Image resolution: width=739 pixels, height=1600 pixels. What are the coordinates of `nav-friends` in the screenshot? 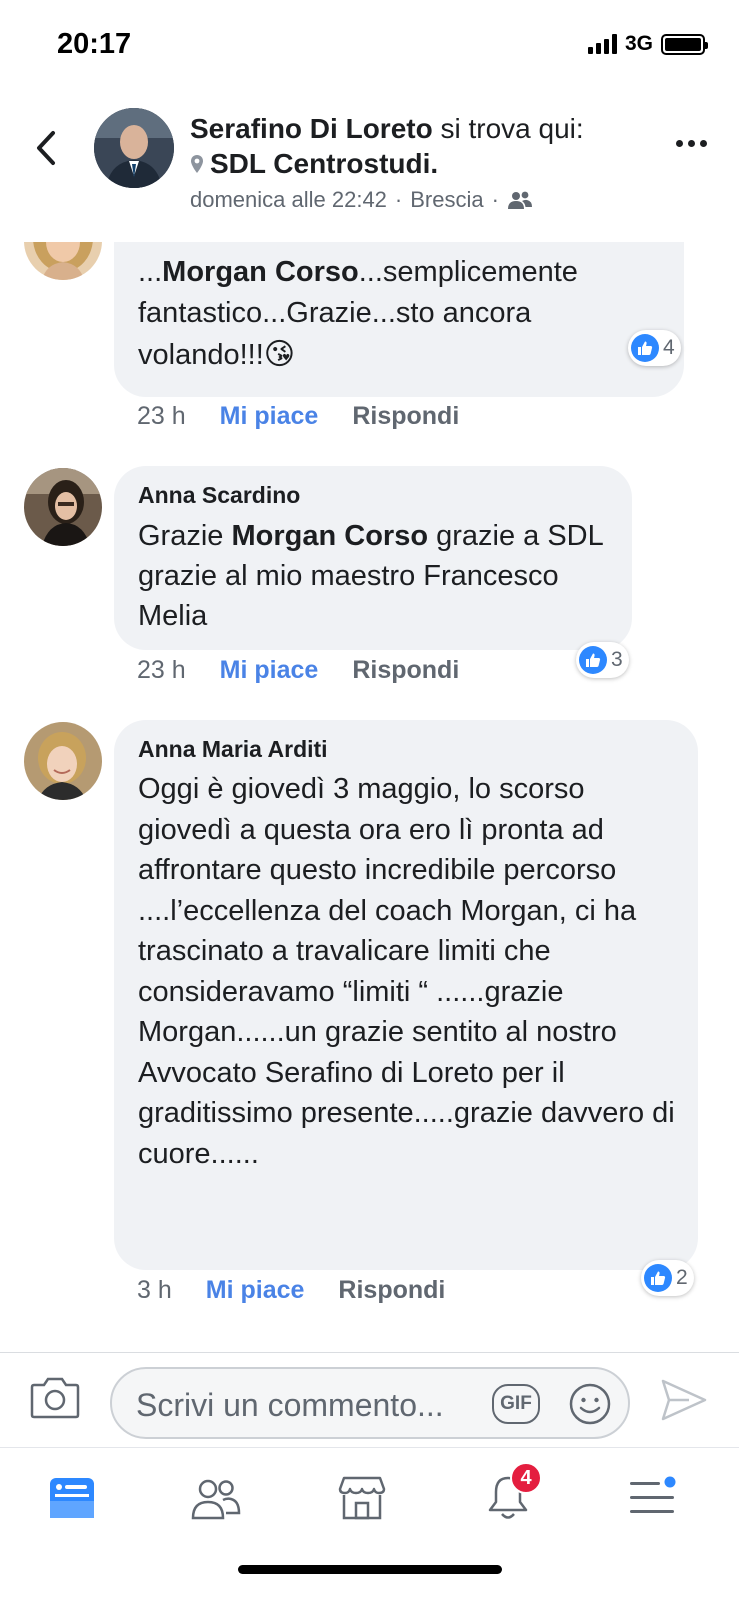 It's located at (216, 1498).